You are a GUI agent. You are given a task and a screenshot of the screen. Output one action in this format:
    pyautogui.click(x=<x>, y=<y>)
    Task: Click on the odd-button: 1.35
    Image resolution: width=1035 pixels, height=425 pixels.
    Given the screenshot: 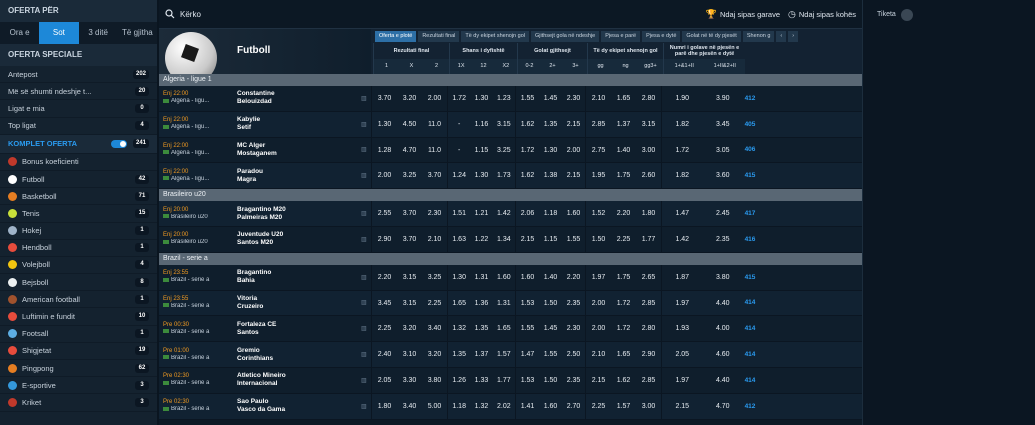 What is the action you would take?
    pyautogui.click(x=459, y=354)
    